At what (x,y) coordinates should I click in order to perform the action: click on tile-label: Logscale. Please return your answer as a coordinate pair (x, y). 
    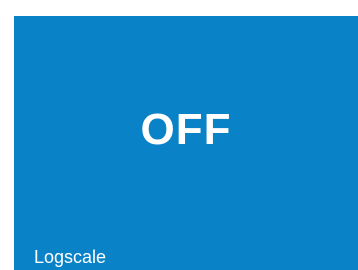
    Looking at the image, I should click on (70, 257).